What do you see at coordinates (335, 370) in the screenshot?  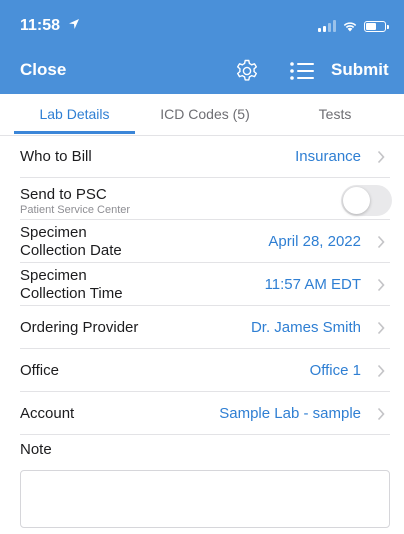 I see `office-value: Office 1` at bounding box center [335, 370].